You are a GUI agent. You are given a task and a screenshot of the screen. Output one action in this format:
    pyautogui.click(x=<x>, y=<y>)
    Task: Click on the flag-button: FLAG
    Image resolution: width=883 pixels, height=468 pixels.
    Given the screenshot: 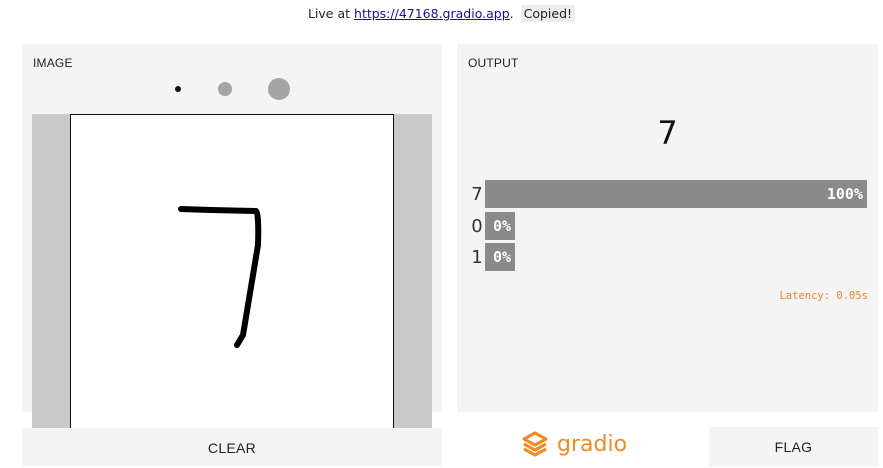 What is the action you would take?
    pyautogui.click(x=793, y=447)
    